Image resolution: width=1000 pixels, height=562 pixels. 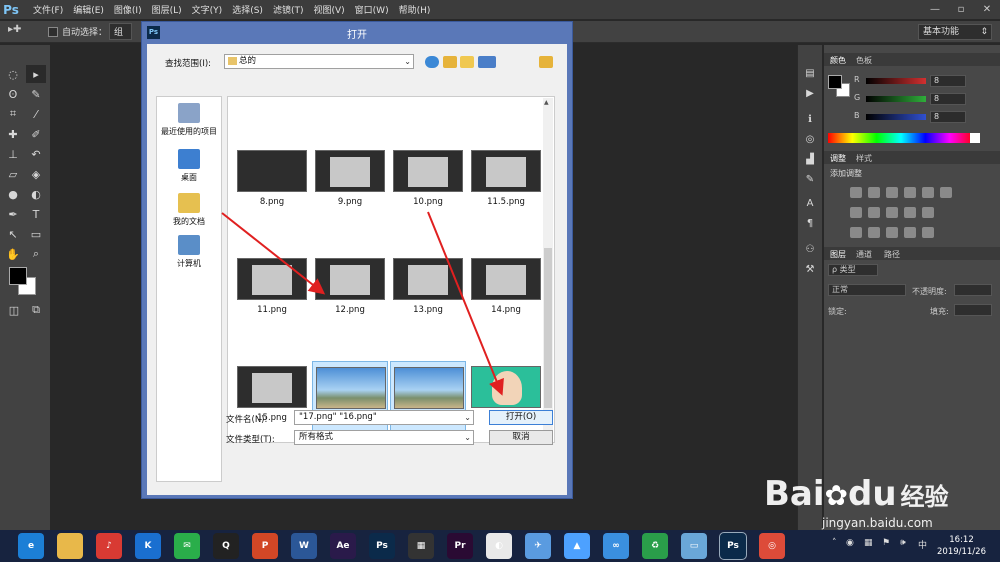 What do you see at coordinates (304, 546) in the screenshot?
I see `word-icon: W` at bounding box center [304, 546].